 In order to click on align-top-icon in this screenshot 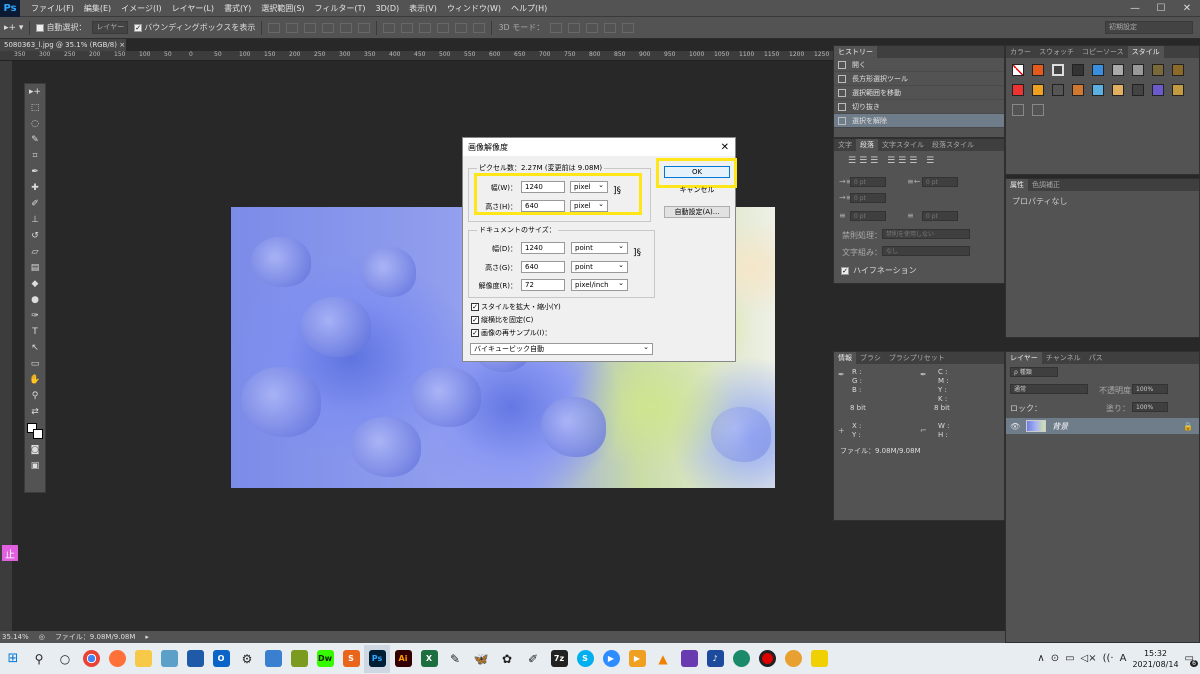, I will do `click(274, 27)`.